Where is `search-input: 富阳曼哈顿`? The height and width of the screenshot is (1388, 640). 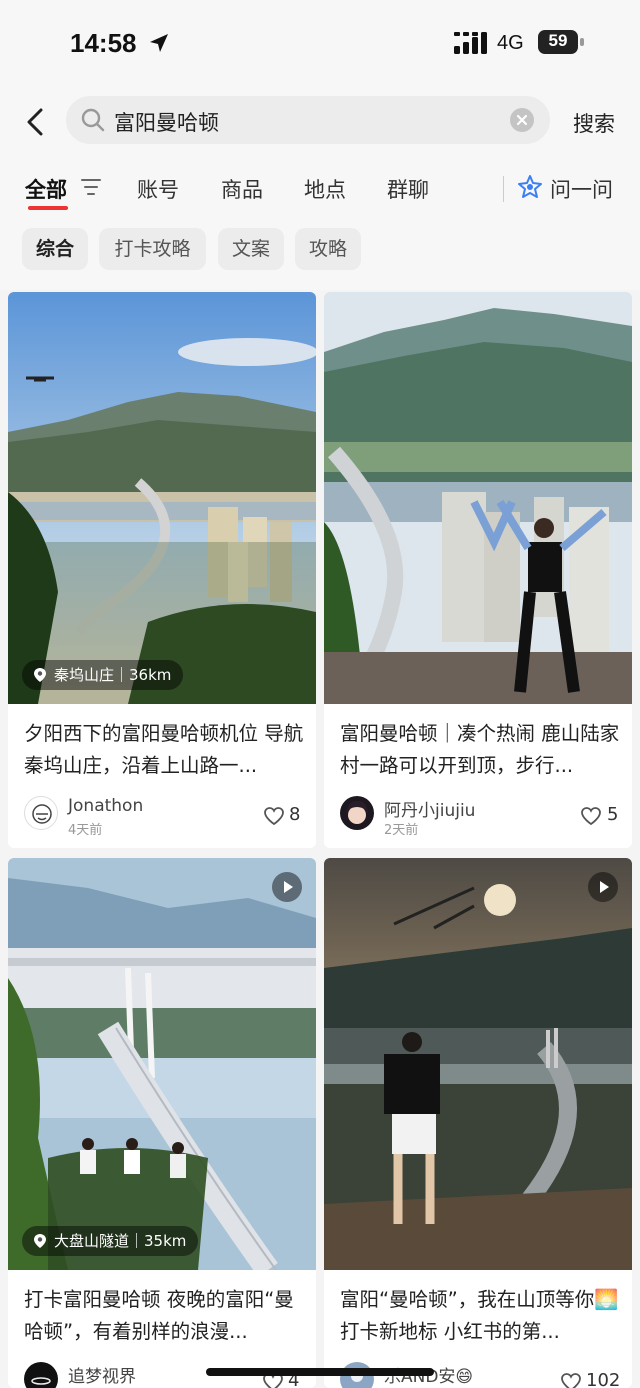
search-input: 富阳曼哈顿 is located at coordinates (308, 120).